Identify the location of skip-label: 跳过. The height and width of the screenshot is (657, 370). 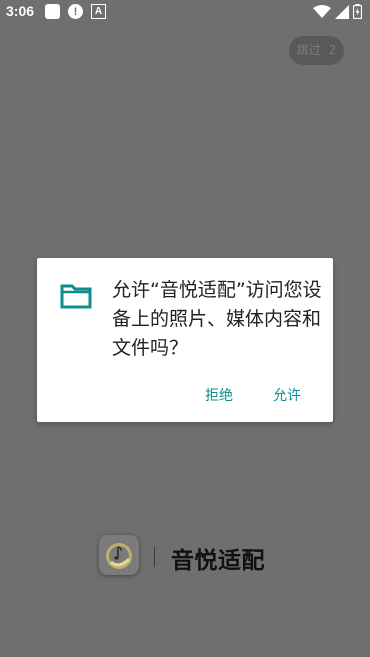
(308, 50).